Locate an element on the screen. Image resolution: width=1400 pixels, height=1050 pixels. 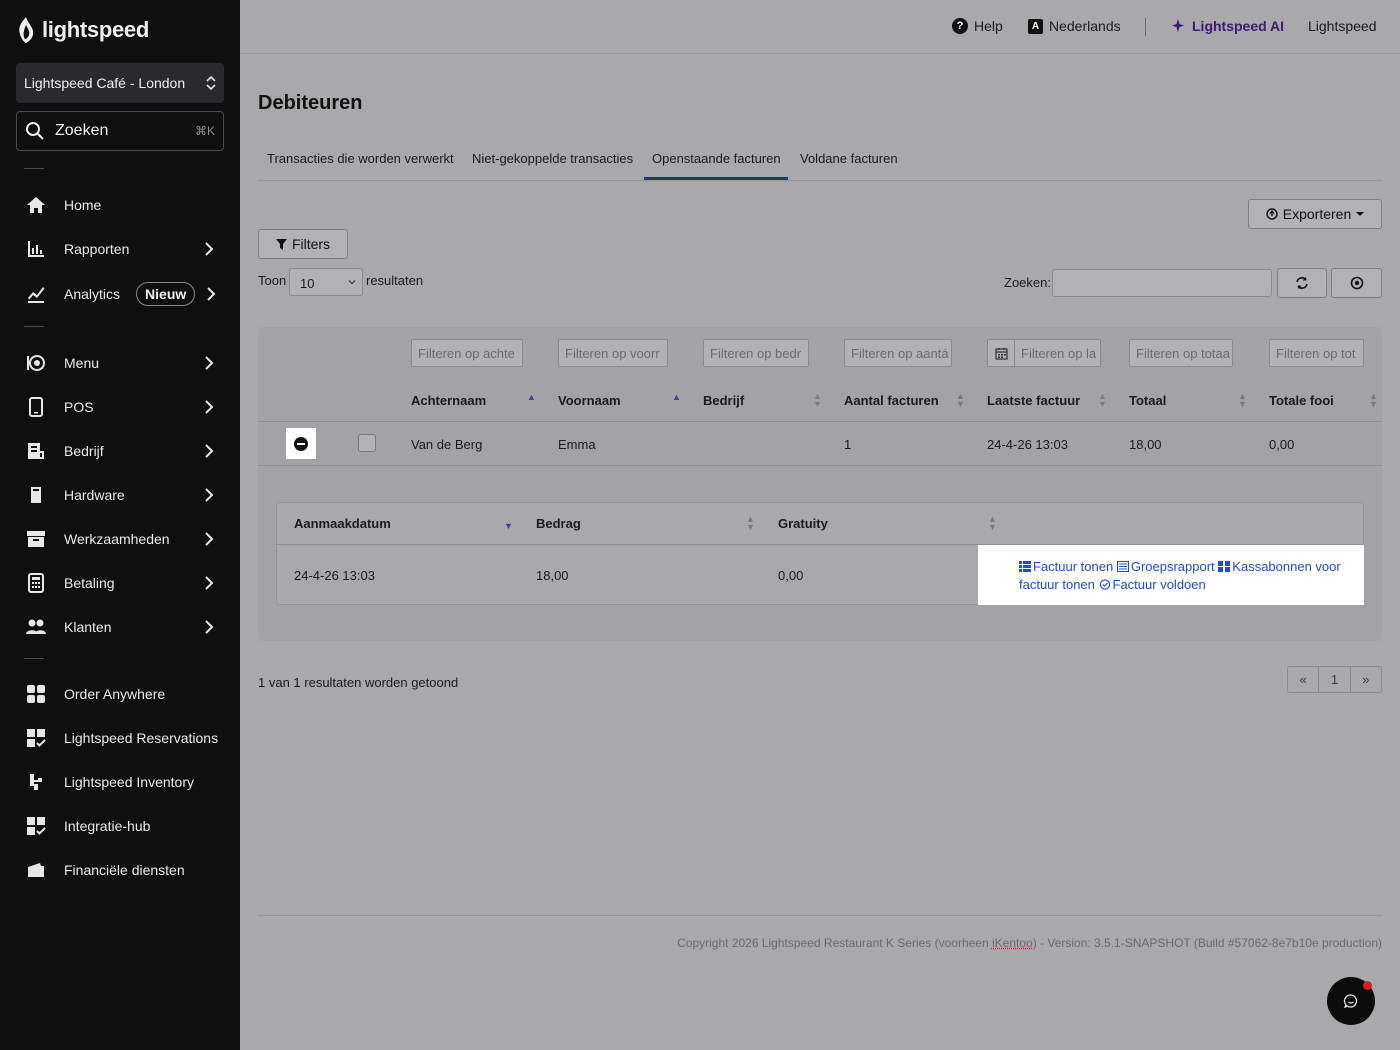
sub-header-aanmaakdatum: Aanmaakdatum is located at coordinates (342, 523).